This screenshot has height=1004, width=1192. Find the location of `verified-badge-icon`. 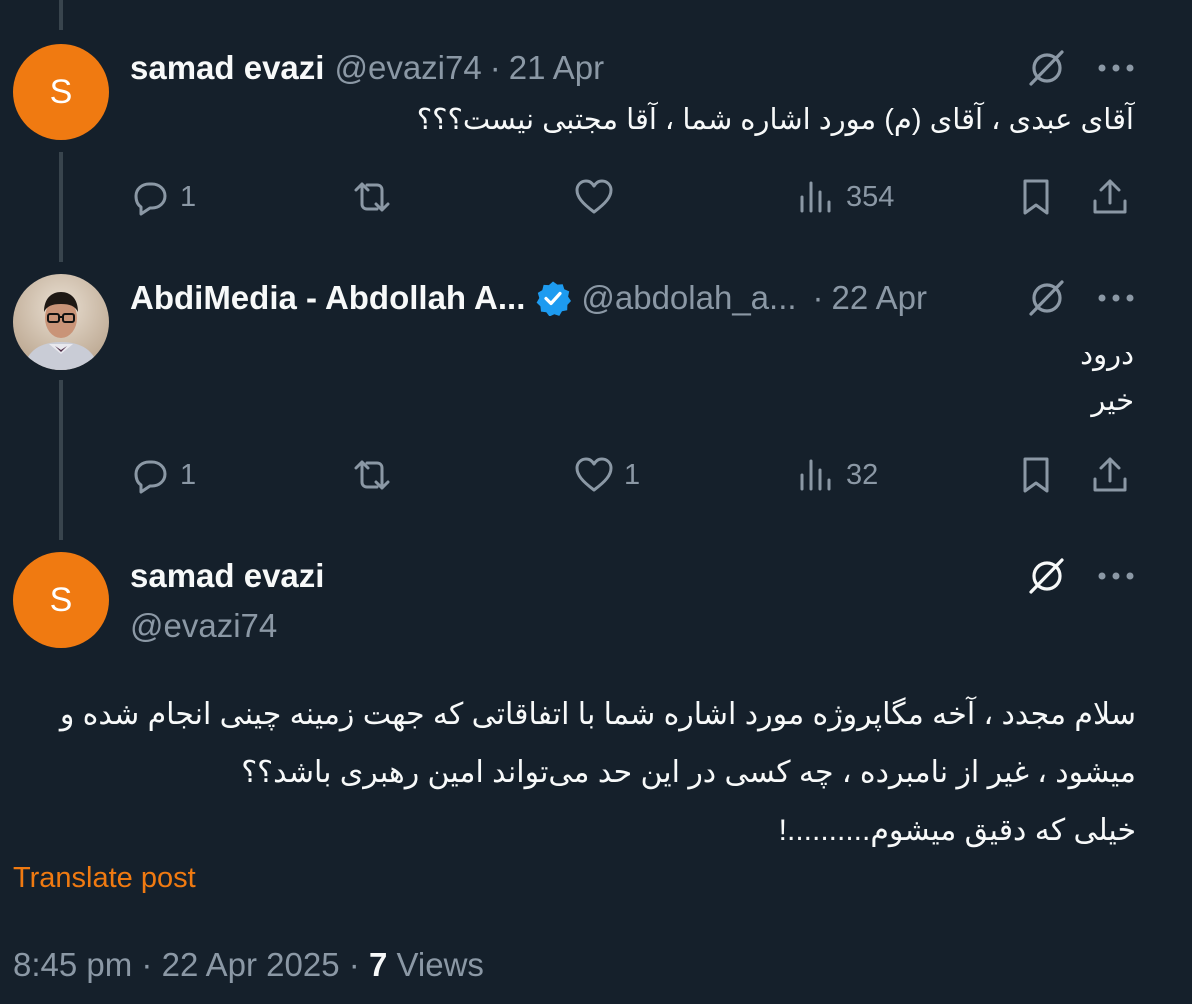

verified-badge-icon is located at coordinates (553, 298).